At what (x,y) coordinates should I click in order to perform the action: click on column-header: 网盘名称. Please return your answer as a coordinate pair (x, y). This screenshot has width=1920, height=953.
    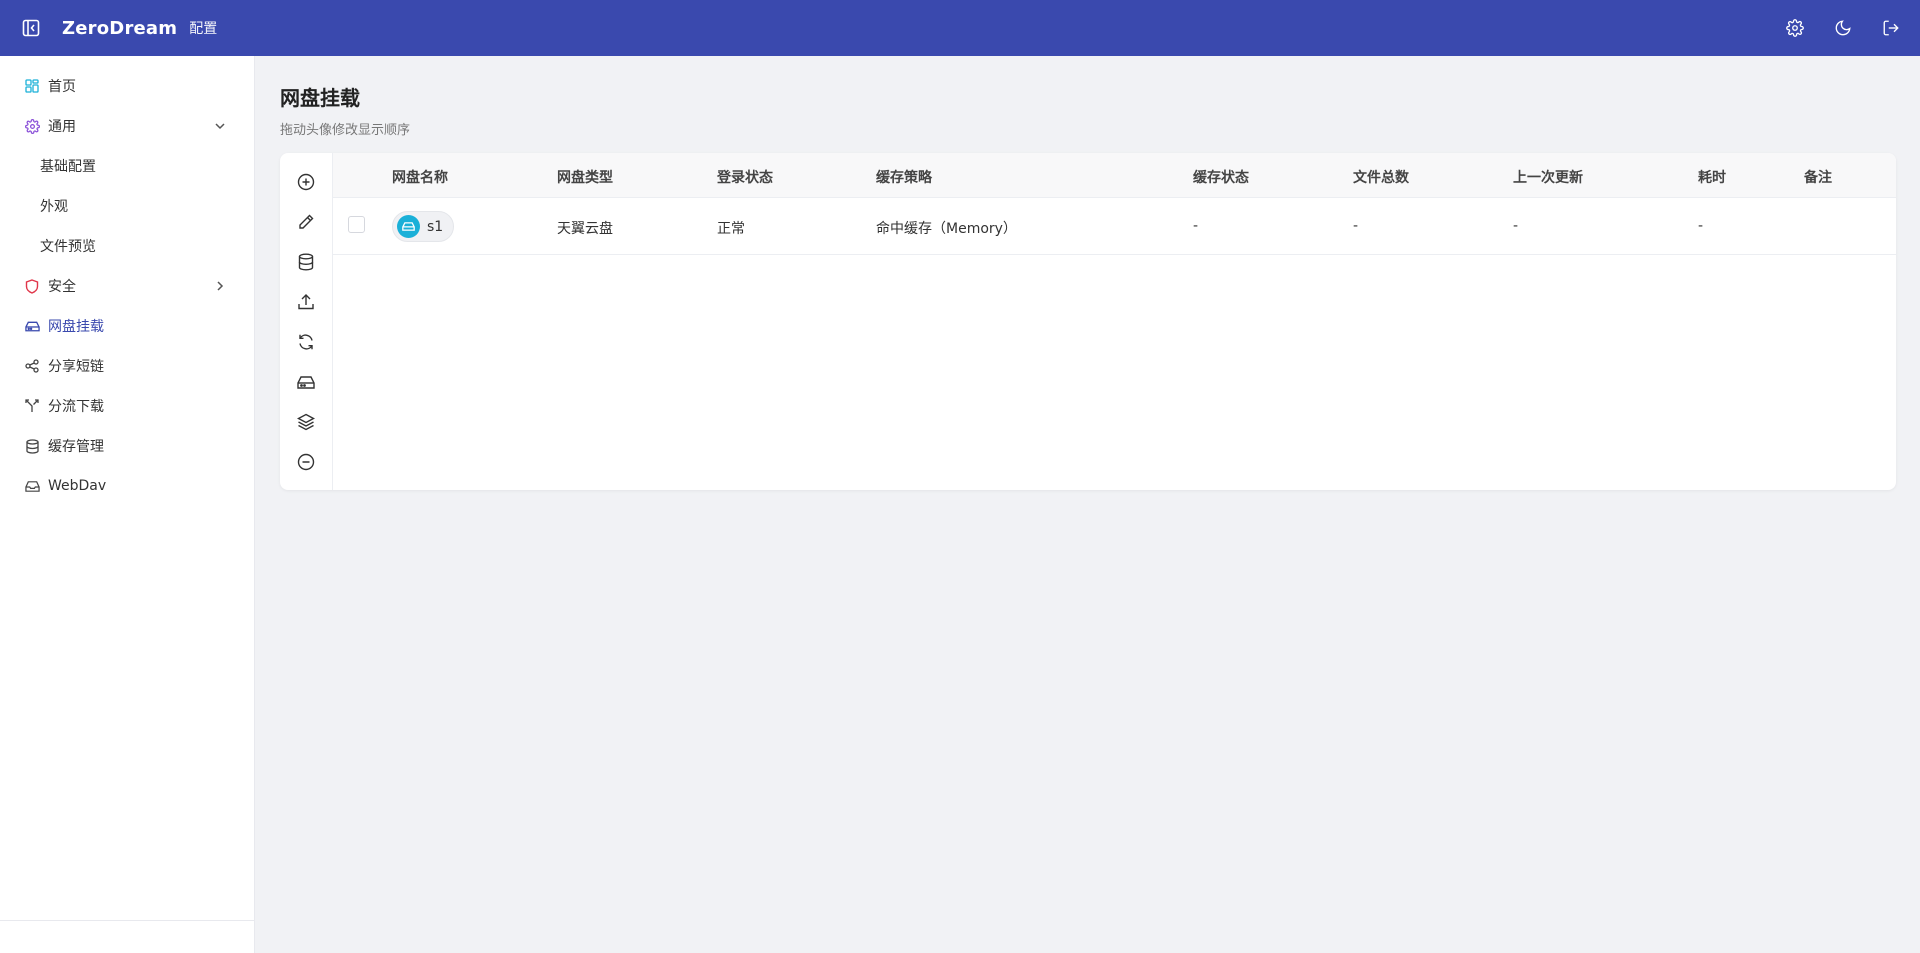
    Looking at the image, I should click on (420, 177).